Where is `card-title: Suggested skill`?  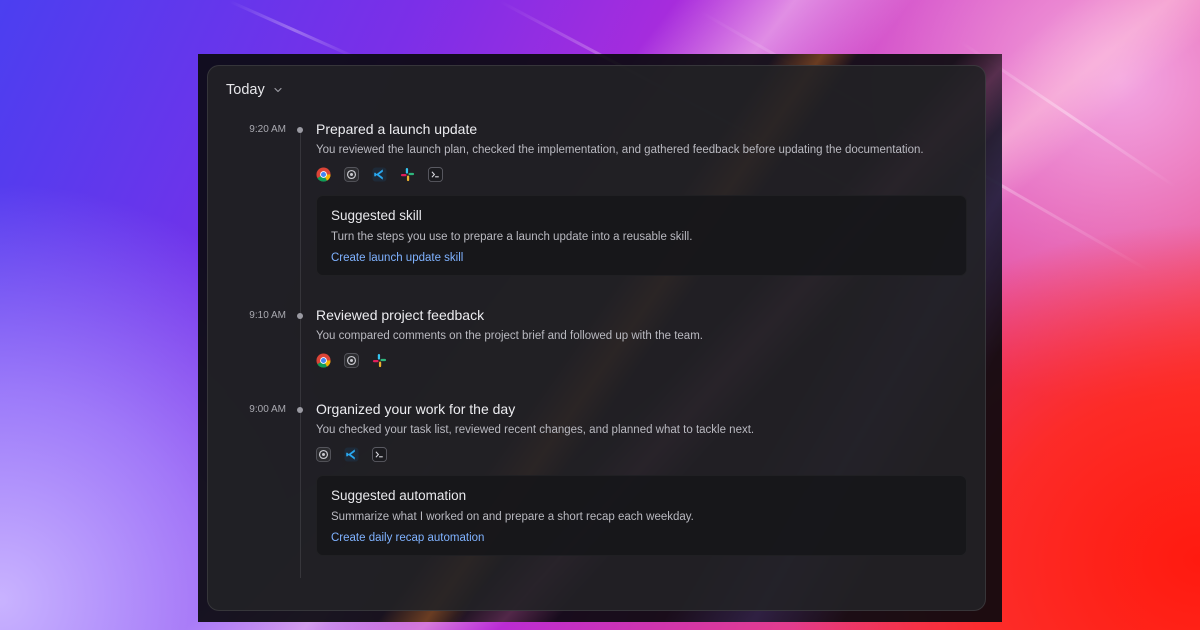
card-title: Suggested skill is located at coordinates (376, 215).